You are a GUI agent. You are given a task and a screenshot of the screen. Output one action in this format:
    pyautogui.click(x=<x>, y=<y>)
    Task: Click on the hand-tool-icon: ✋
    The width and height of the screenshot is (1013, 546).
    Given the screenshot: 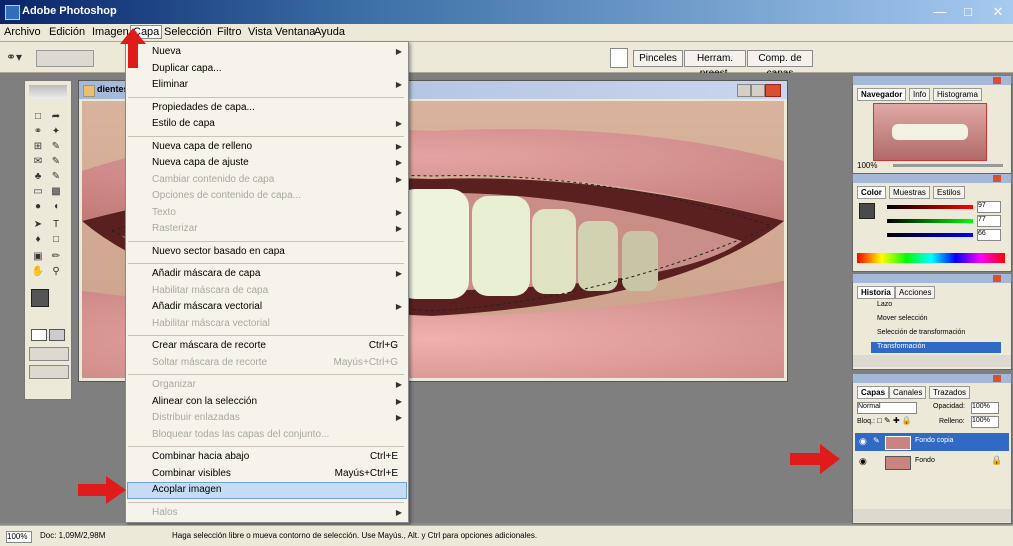 What is the action you would take?
    pyautogui.click(x=38, y=272)
    